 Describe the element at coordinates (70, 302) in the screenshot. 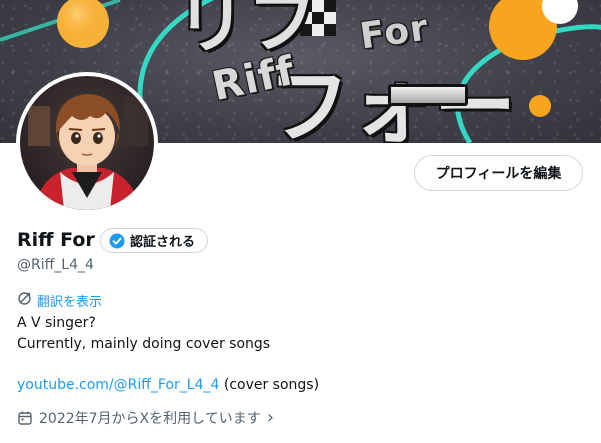

I see `translate-label: 翻訳を表示` at that location.